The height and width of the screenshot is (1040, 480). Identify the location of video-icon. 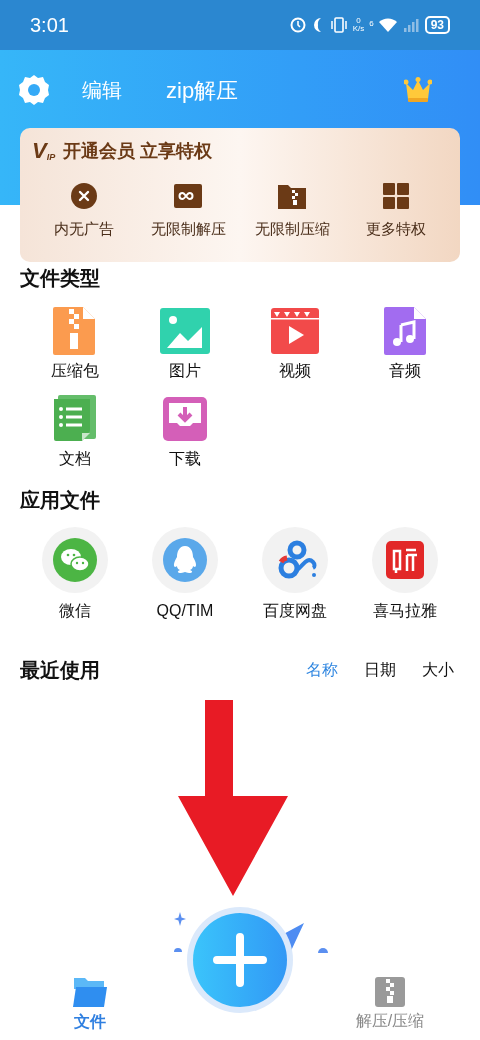
(295, 331).